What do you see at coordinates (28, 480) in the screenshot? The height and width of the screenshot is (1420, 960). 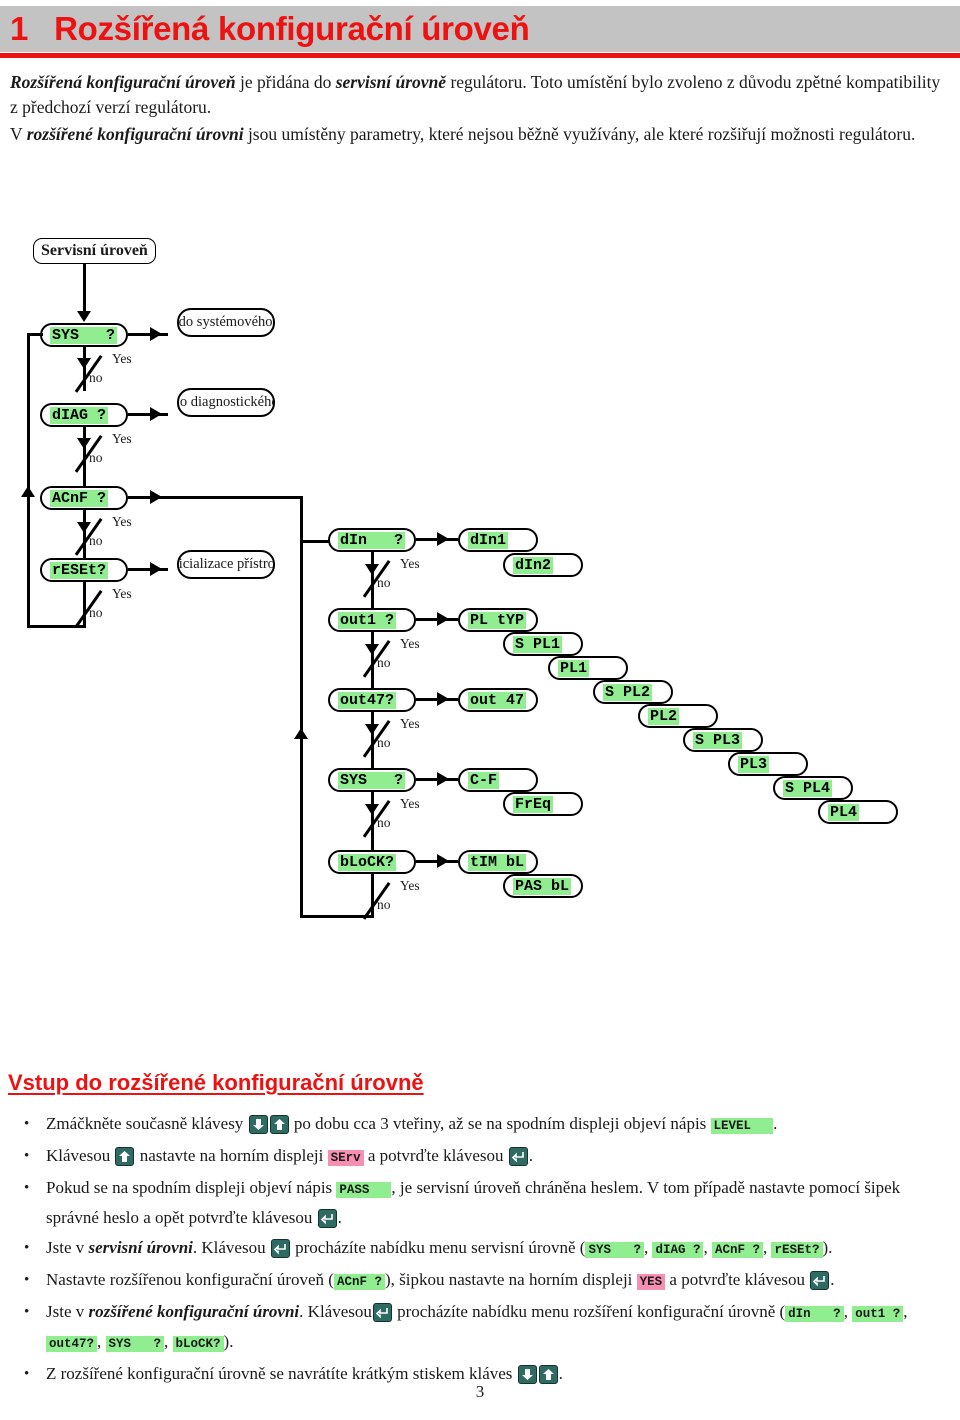 I see `connector-loop-left` at bounding box center [28, 480].